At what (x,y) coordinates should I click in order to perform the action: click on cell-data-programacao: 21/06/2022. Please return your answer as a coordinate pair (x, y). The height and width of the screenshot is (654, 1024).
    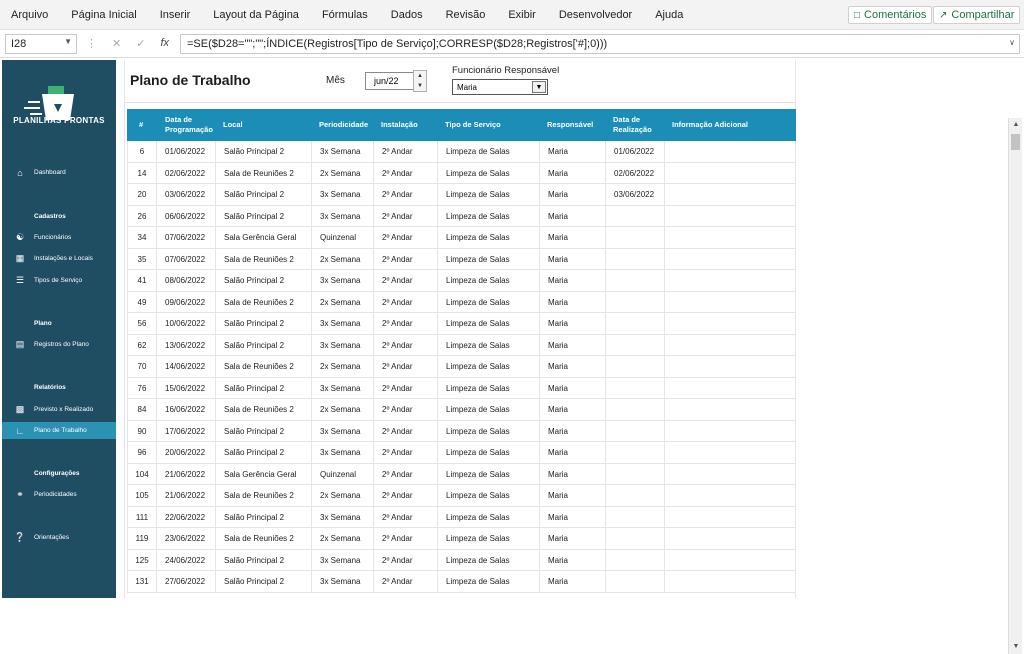
    Looking at the image, I should click on (185, 474).